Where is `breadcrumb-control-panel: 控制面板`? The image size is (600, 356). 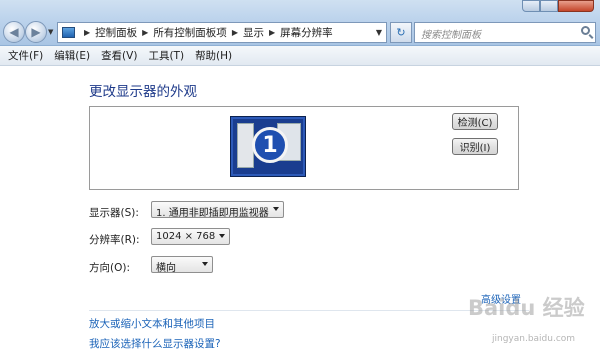 breadcrumb-control-panel: 控制面板 is located at coordinates (116, 32).